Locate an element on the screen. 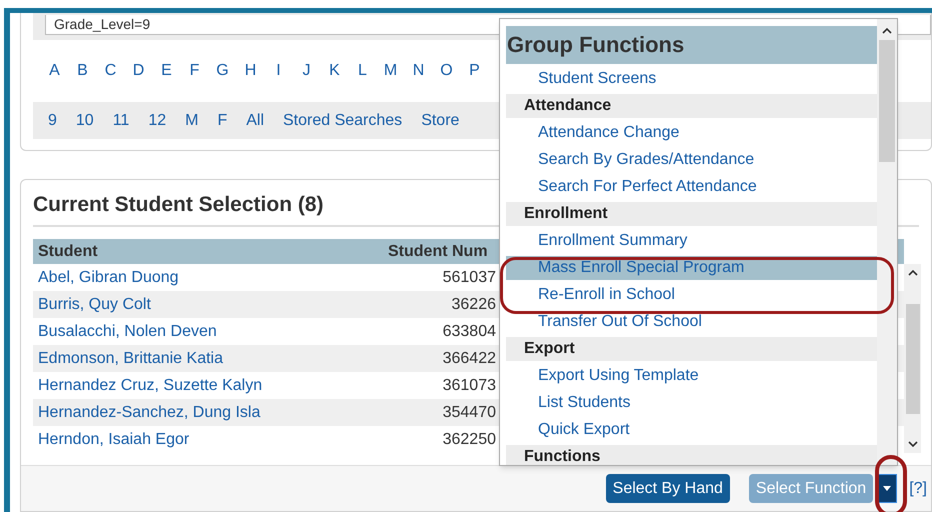 Image resolution: width=932 pixels, height=512 pixels. student-number: 366422 is located at coordinates (469, 358).